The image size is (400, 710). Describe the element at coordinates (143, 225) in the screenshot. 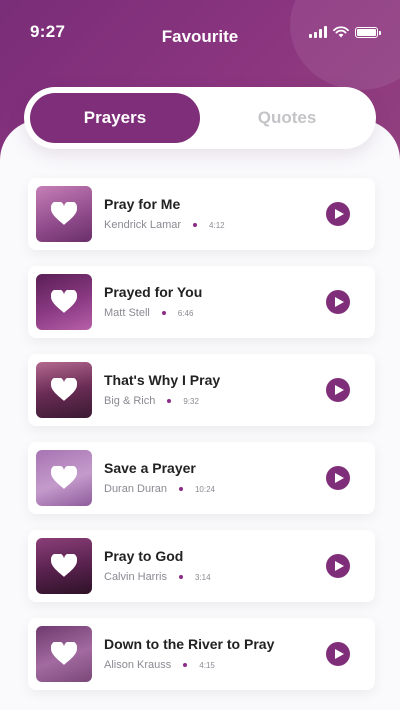

I see `artist-name: Kendrick Lamar` at that location.